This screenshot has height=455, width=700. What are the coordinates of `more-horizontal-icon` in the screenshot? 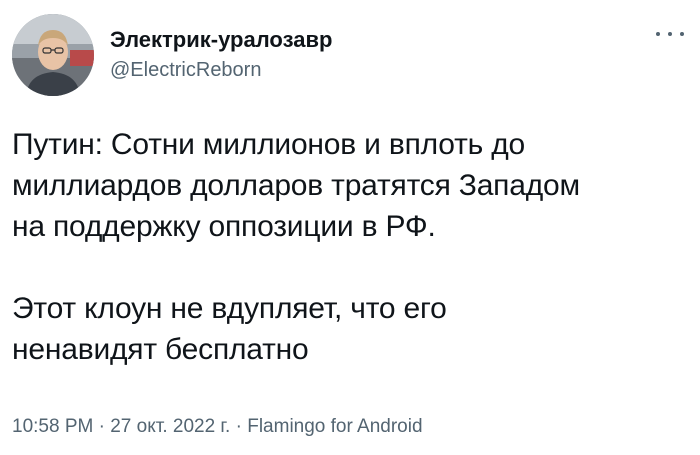 It's located at (670, 34).